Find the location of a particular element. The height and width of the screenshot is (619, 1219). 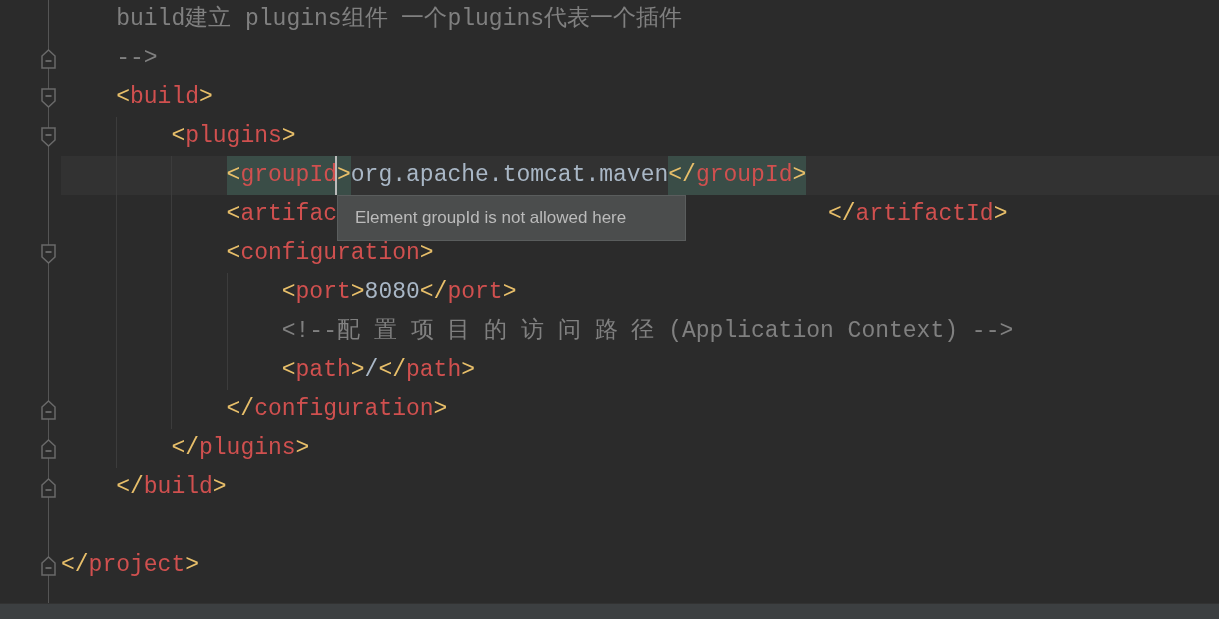

code-text: org.apache.tomcat.maven is located at coordinates (509, 175).